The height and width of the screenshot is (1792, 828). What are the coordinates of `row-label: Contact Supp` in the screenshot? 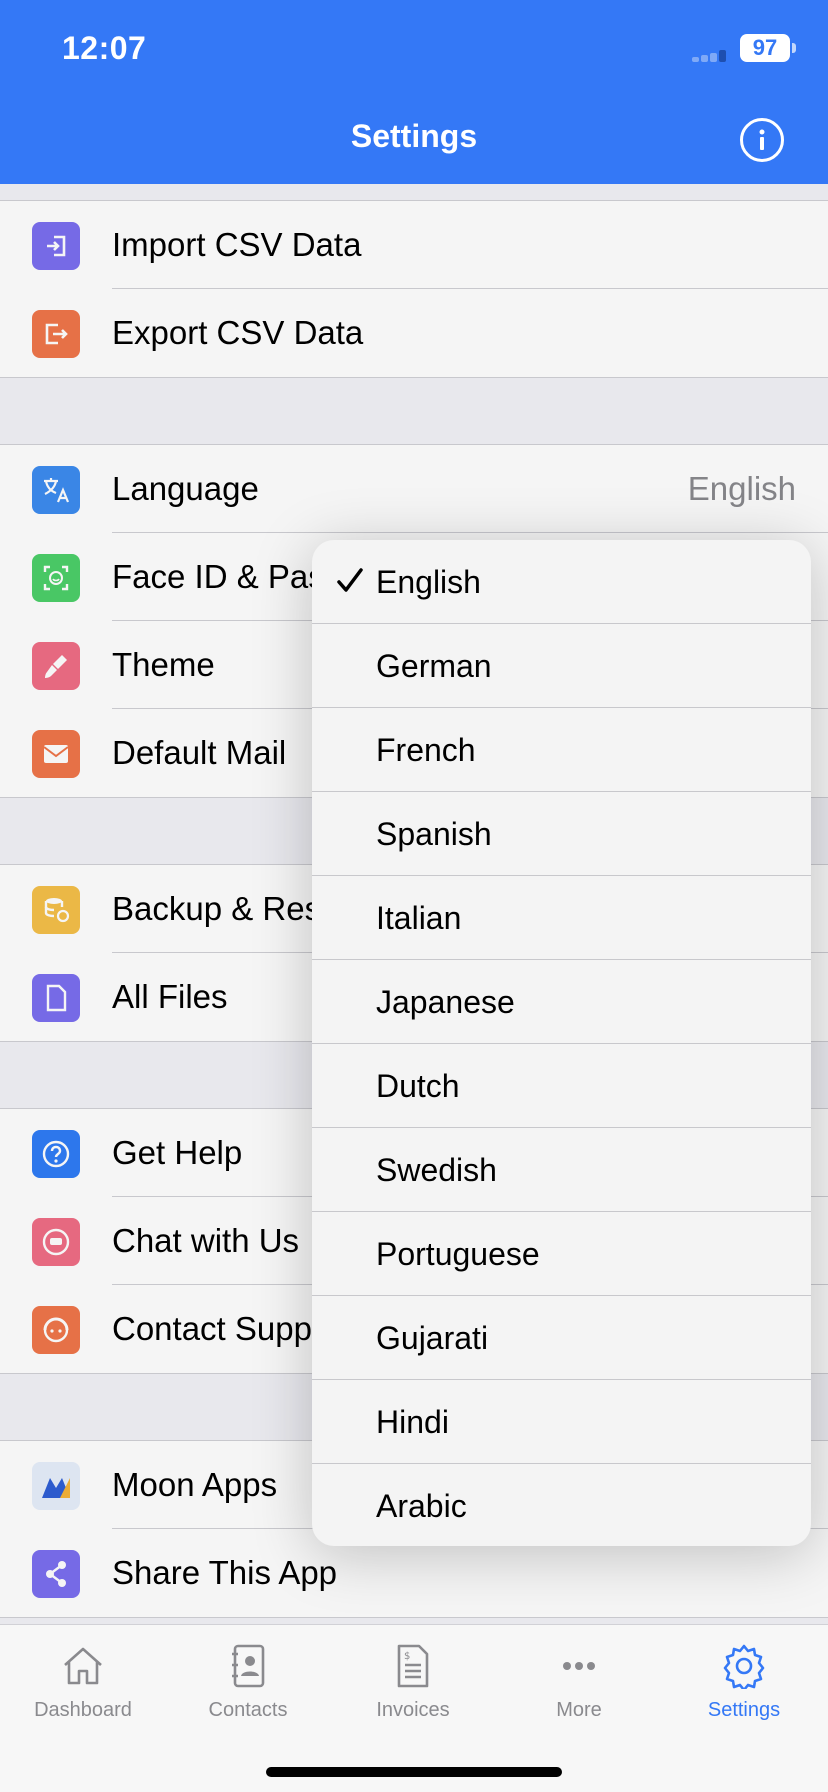 It's located at (212, 1328).